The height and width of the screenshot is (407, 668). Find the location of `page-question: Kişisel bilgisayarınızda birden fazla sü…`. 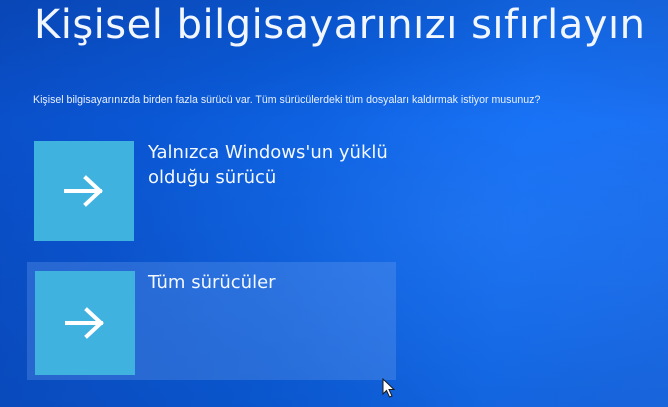

page-question: Kişisel bilgisayarınızda birden fazla sü… is located at coordinates (287, 100).